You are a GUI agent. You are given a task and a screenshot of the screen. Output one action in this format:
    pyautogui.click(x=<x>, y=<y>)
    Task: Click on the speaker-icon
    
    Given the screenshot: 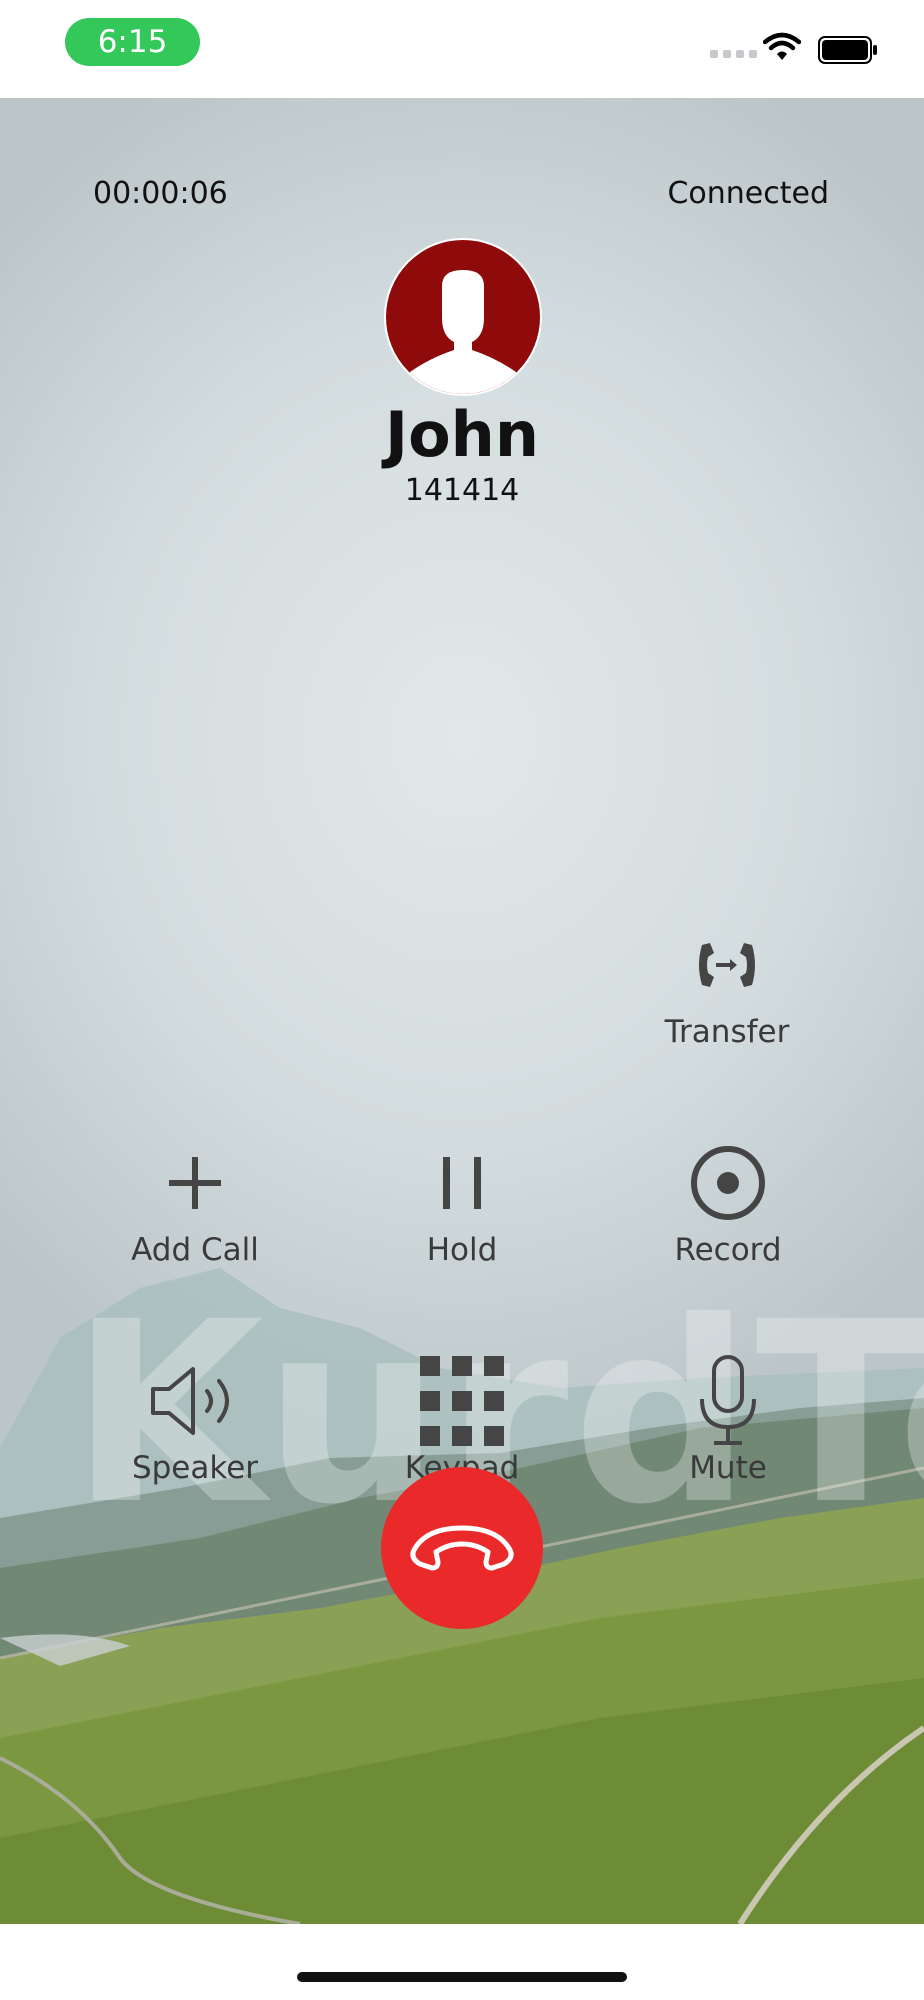 What is the action you would take?
    pyautogui.click(x=190, y=1401)
    